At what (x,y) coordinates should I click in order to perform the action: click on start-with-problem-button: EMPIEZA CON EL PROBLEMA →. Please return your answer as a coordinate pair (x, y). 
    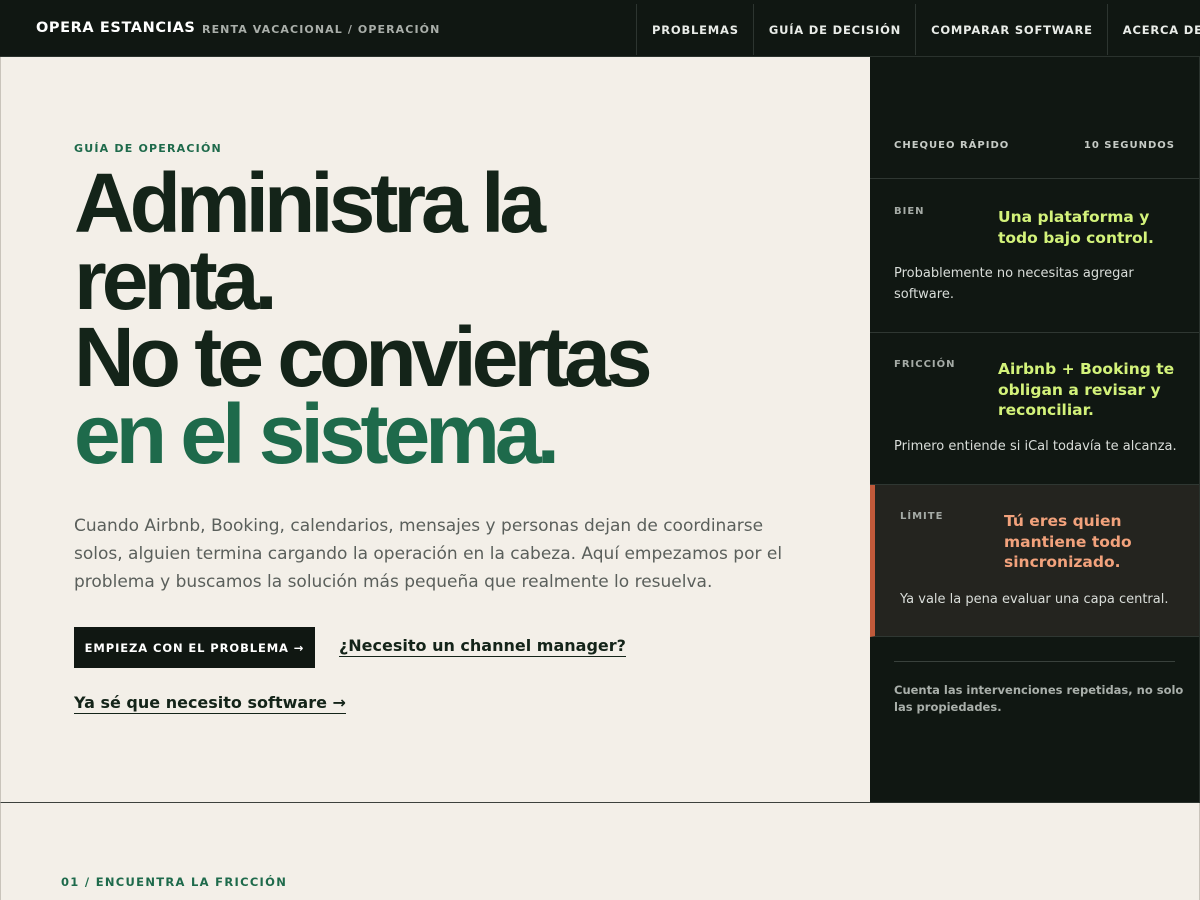
    Looking at the image, I should click on (194, 647).